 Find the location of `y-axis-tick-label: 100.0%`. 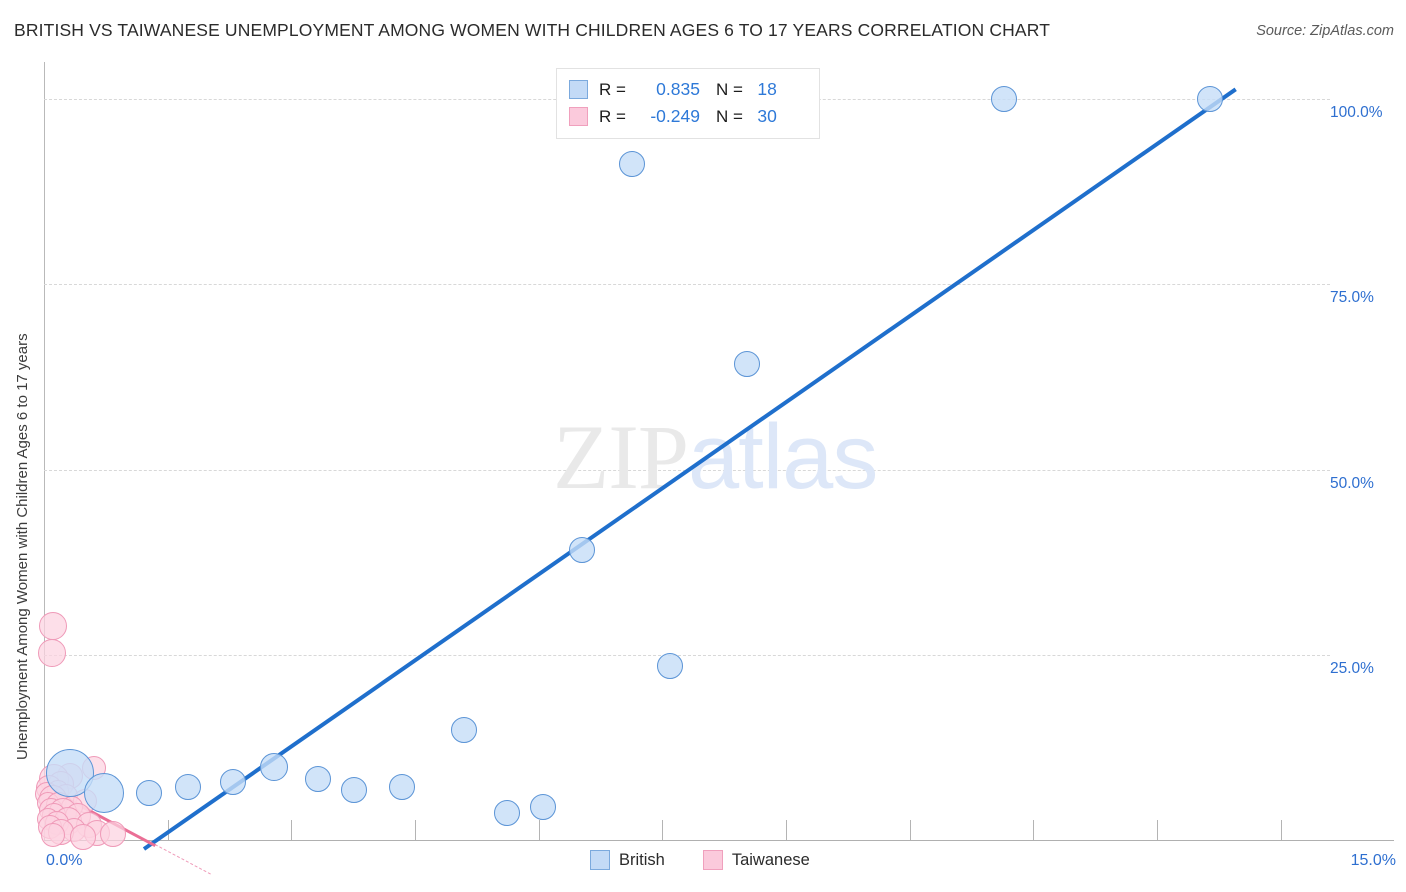

y-axis-tick-label: 100.0% is located at coordinates (1356, 113).